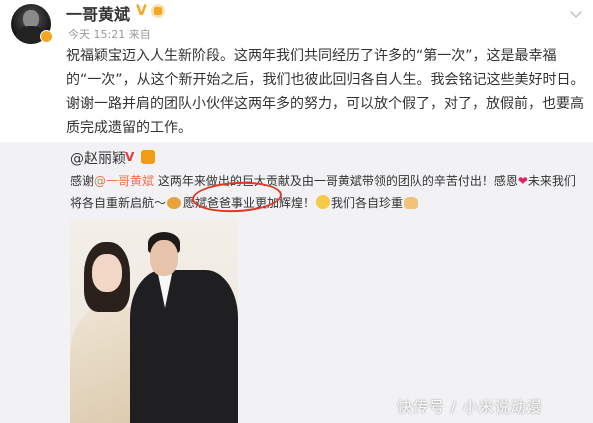  I want to click on vip-crown-icon, so click(158, 11).